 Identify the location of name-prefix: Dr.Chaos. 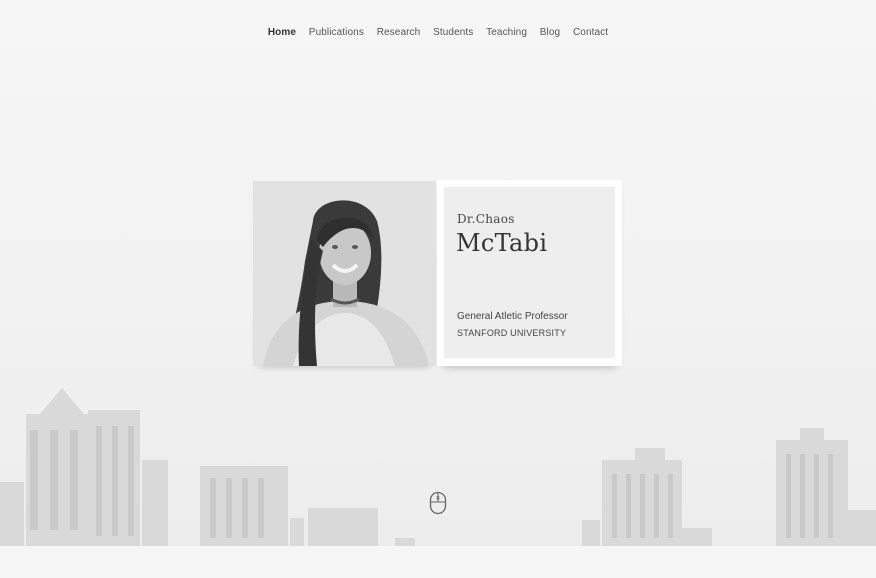
(486, 219).